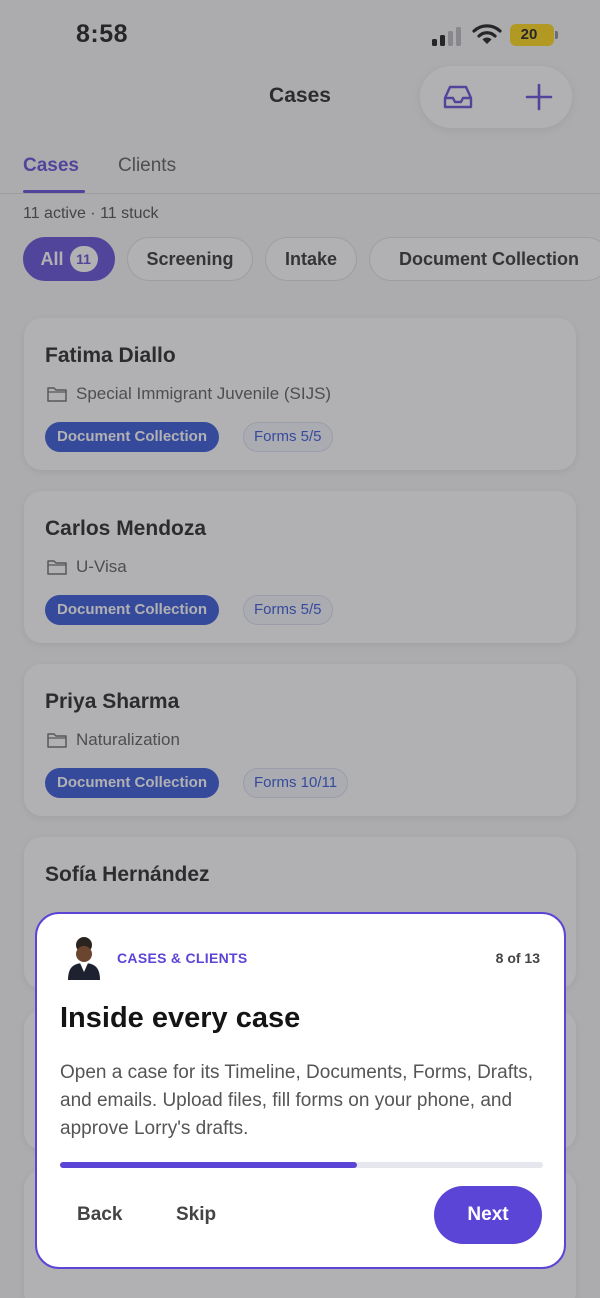 The height and width of the screenshot is (1298, 600). Describe the element at coordinates (517, 958) in the screenshot. I see `tour-step-counter: 8 of 13` at that location.